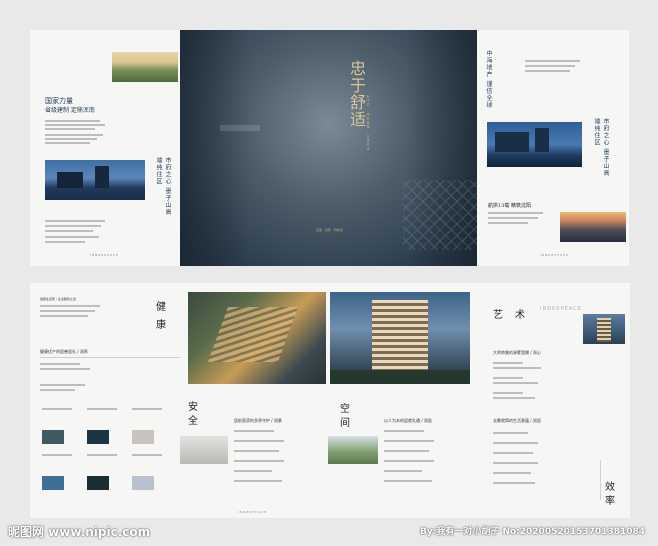 This screenshot has width=658, height=546. Describe the element at coordinates (345, 409) in the screenshot. I see `space-char-1: 空` at that location.